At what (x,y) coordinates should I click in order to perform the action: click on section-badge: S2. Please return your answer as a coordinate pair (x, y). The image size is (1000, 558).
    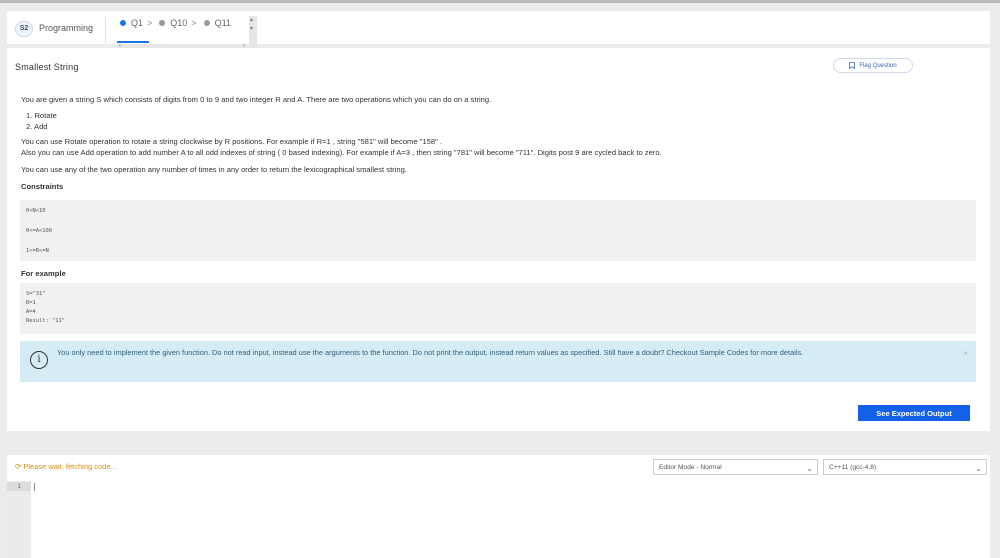
    Looking at the image, I should click on (24, 29).